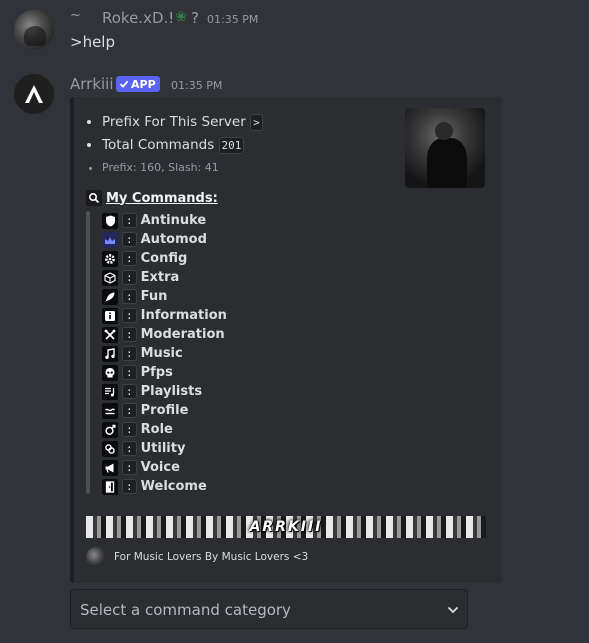 The width and height of the screenshot is (589, 643). What do you see at coordinates (162, 198) in the screenshot?
I see `commands-title: My Commands:` at bounding box center [162, 198].